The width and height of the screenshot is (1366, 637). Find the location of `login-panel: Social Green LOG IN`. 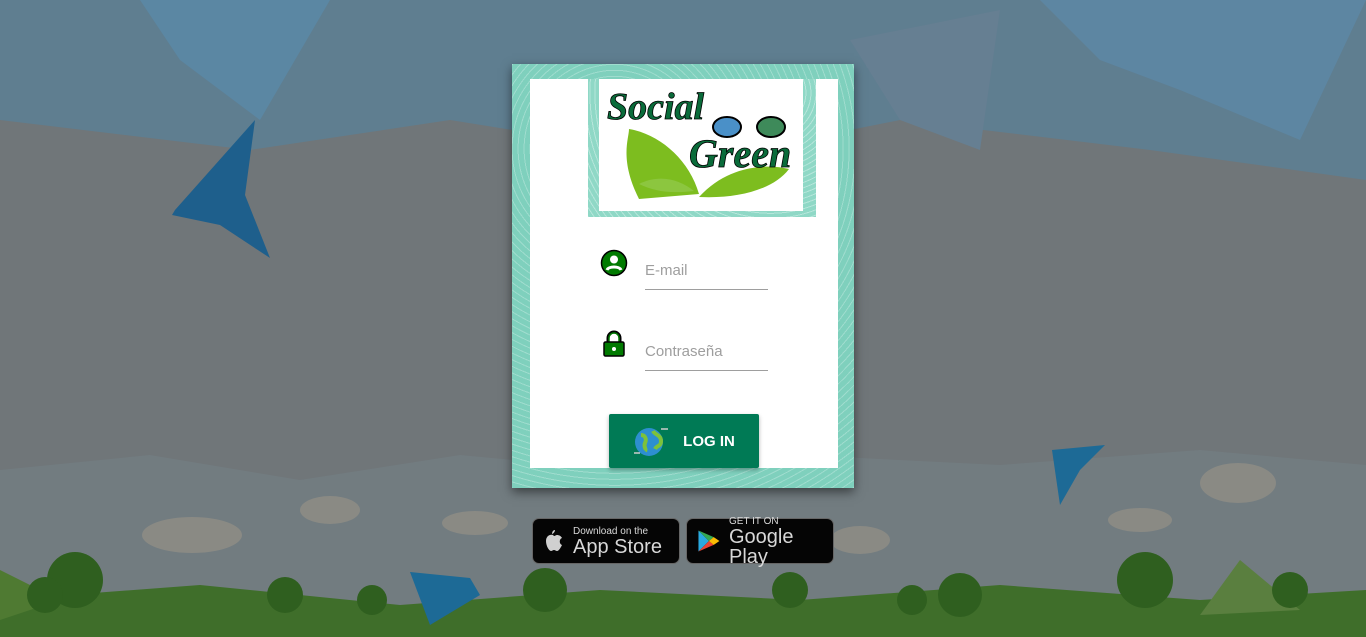

login-panel: Social Green LOG IN is located at coordinates (684, 273).